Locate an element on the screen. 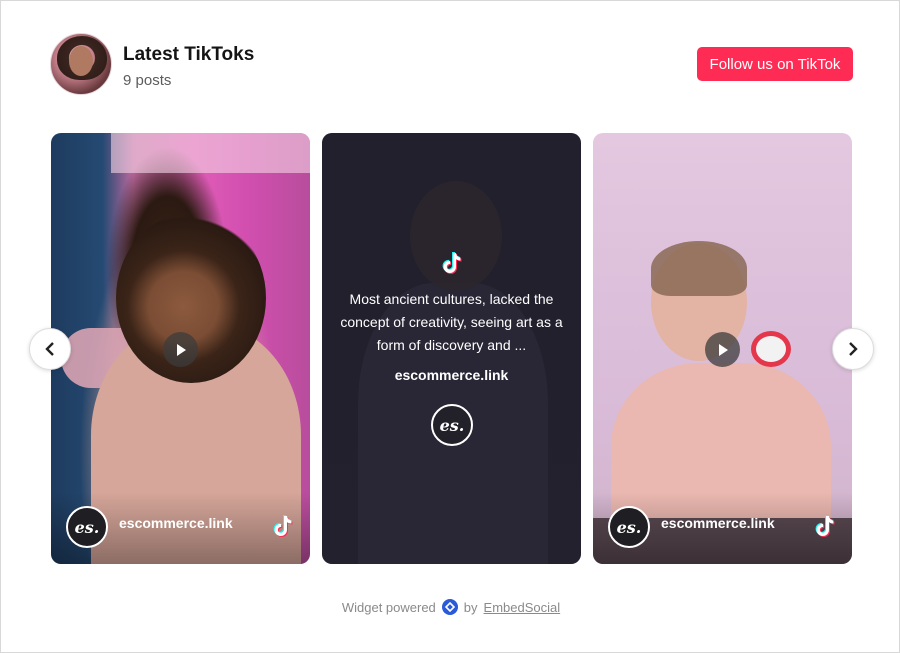  avatar-face is located at coordinates (81, 61).